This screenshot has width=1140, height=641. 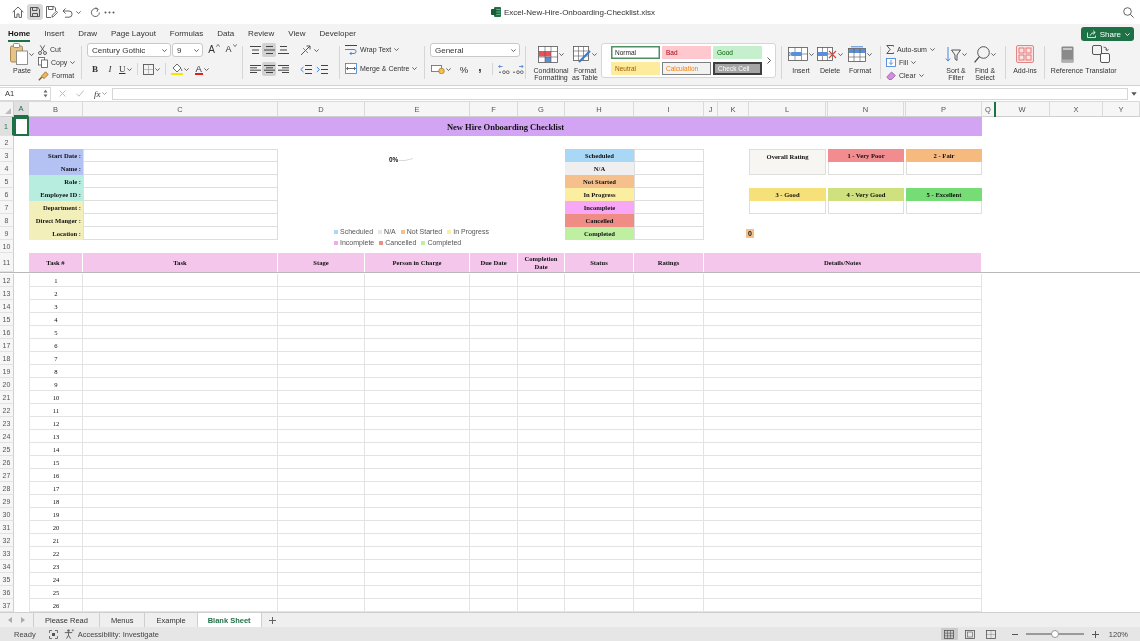 I want to click on ribbon-tab: View, so click(x=297, y=33).